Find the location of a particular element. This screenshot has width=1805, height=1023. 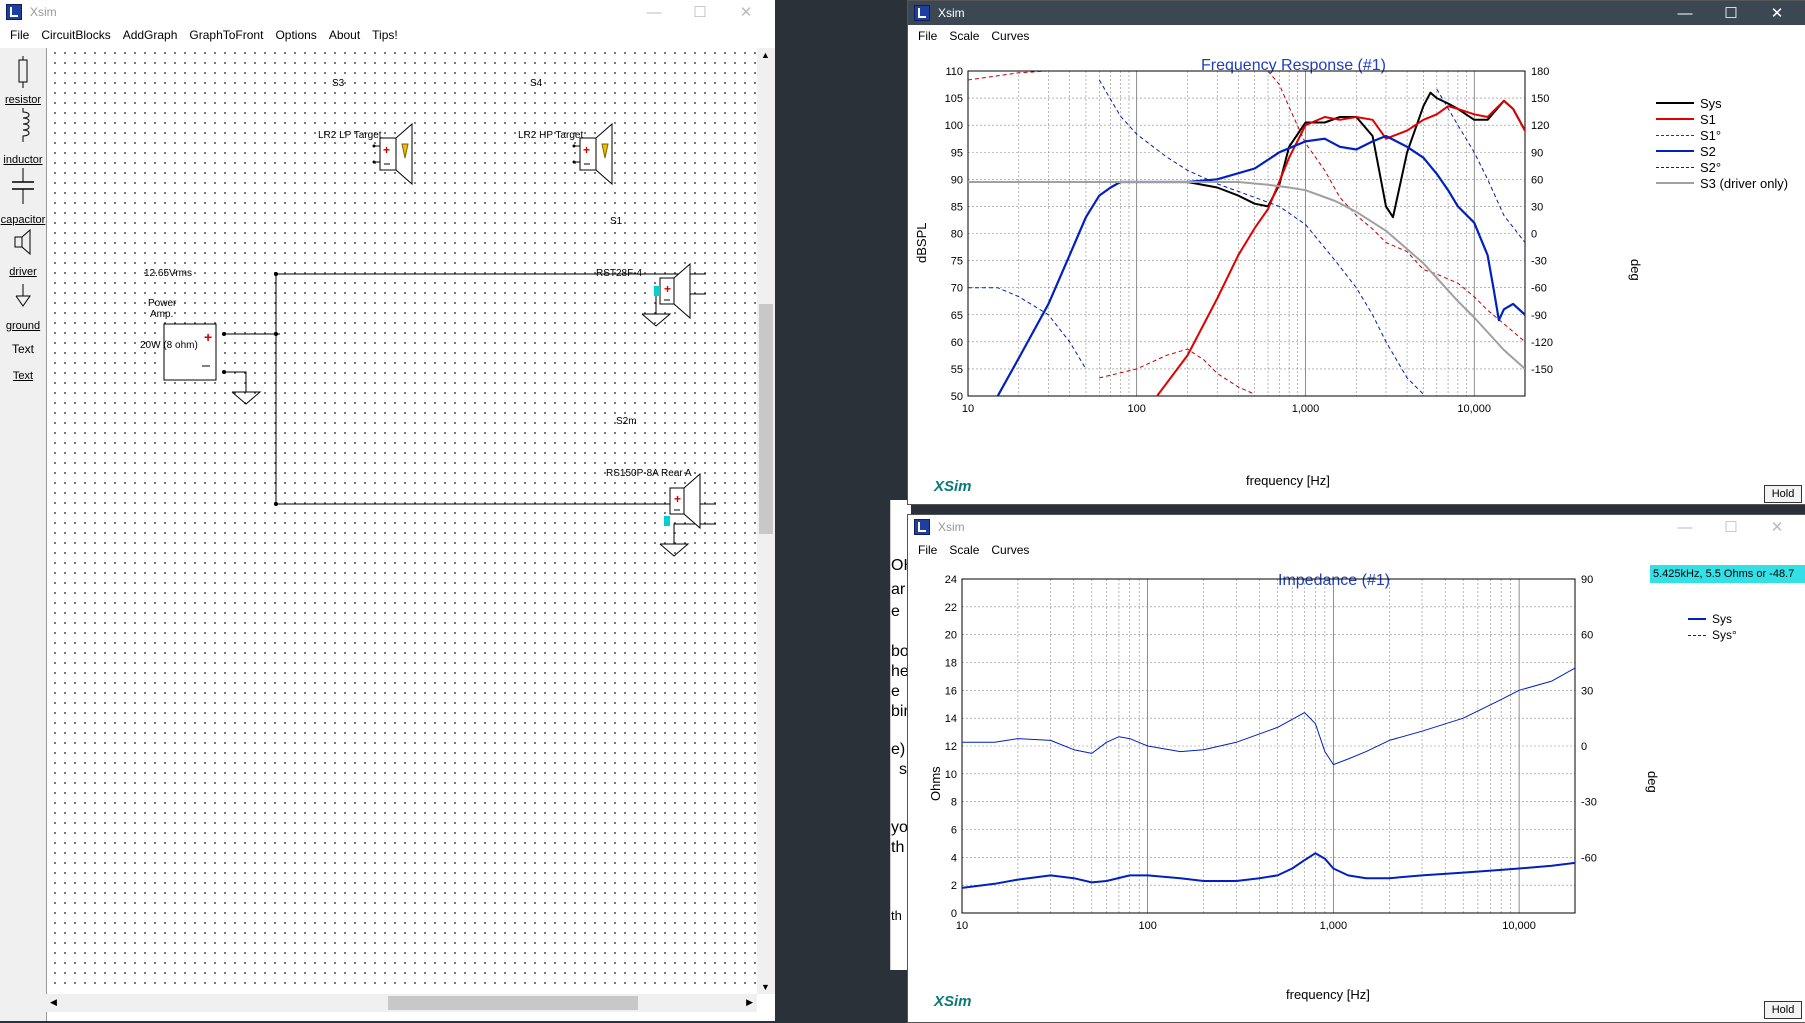

tool-resistor: resistor is located at coordinates (23, 100).